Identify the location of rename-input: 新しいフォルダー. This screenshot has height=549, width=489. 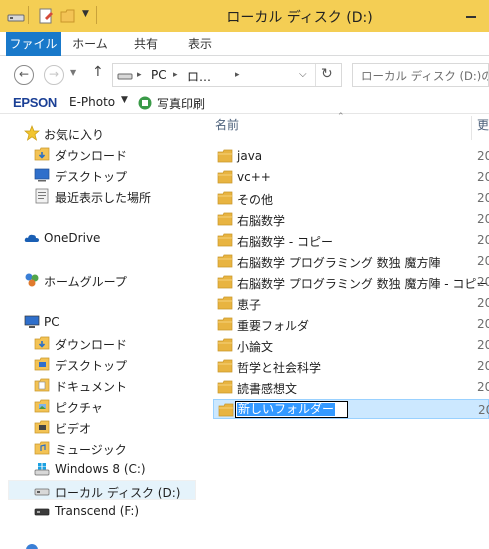
(291, 409).